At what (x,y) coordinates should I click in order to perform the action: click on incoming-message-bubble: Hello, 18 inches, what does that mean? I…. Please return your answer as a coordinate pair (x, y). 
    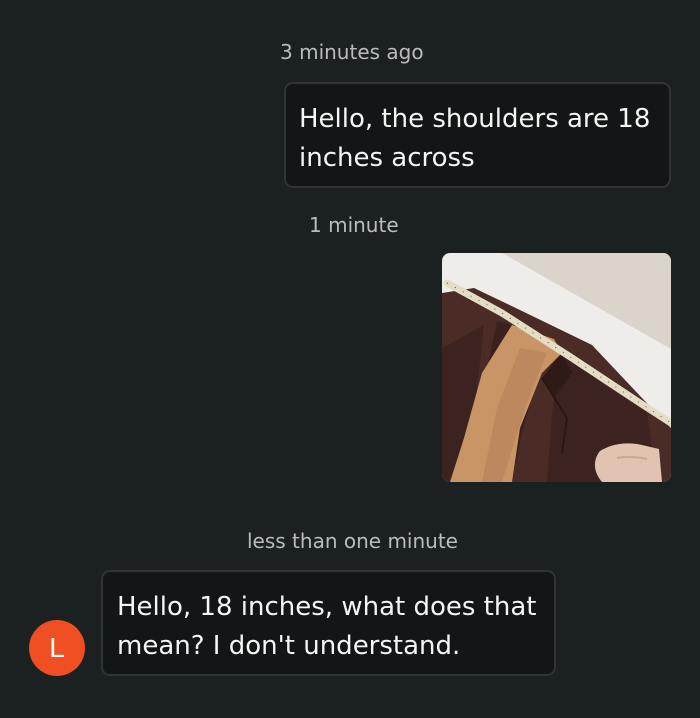
    Looking at the image, I should click on (328, 623).